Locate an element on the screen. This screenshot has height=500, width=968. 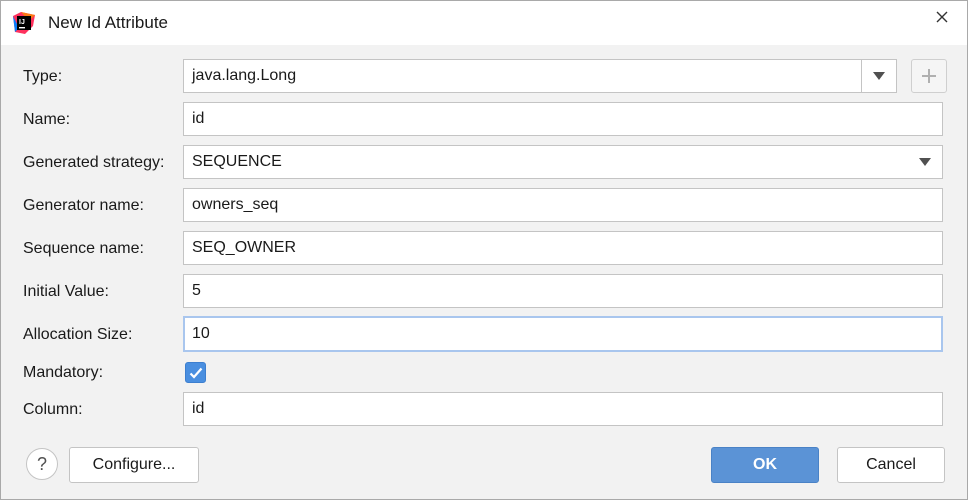
close-icon is located at coordinates (942, 17).